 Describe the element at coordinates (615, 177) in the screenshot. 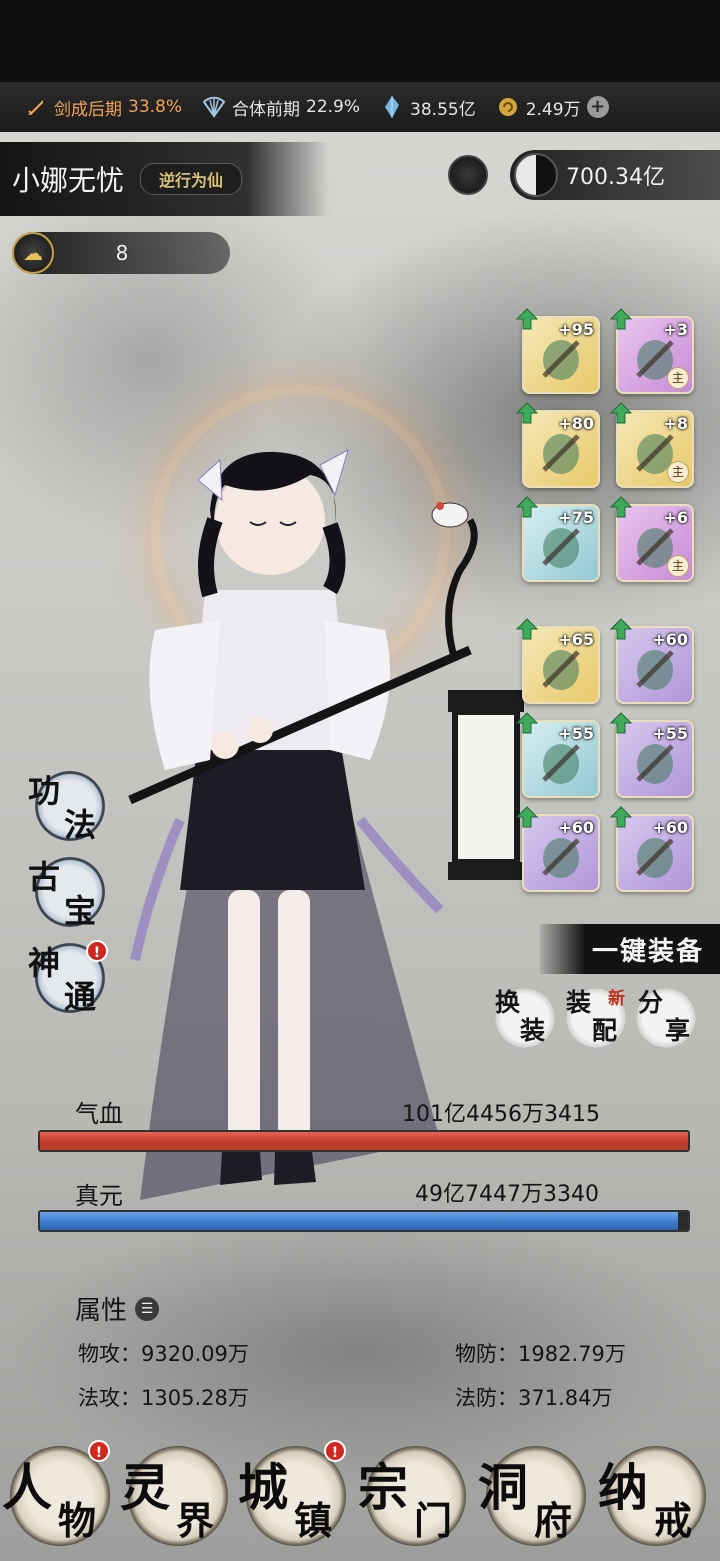

I see `spirit-currency-amount: 700.34亿` at that location.